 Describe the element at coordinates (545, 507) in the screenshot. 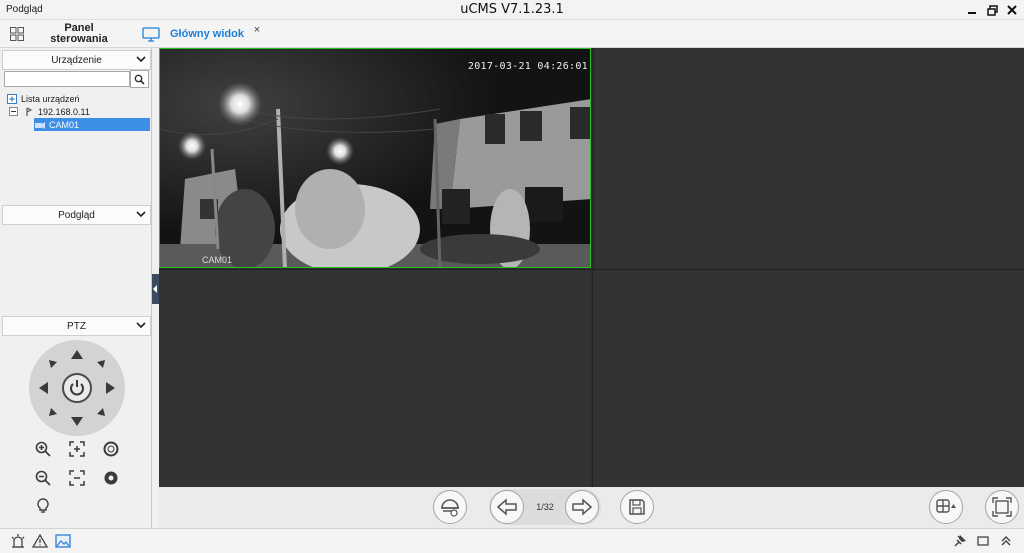

I see `page-indicator: 1/32` at that location.